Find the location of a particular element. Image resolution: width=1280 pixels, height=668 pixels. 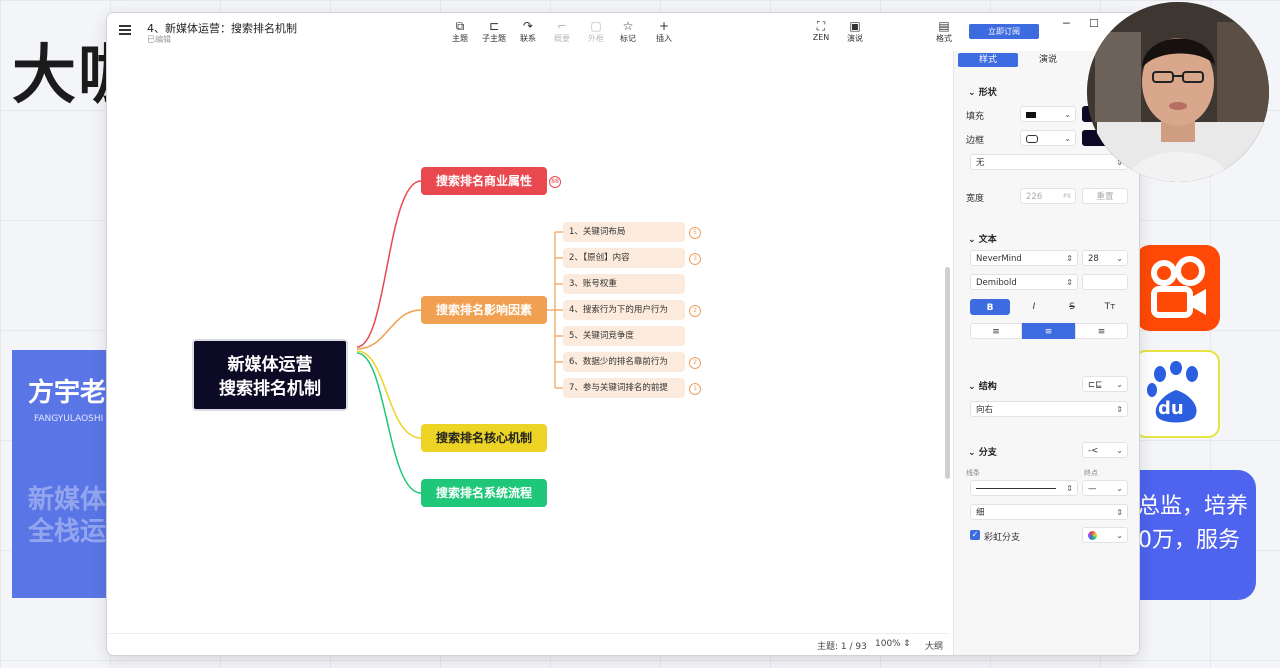

align-right-button: ≡ is located at coordinates (1101, 331).